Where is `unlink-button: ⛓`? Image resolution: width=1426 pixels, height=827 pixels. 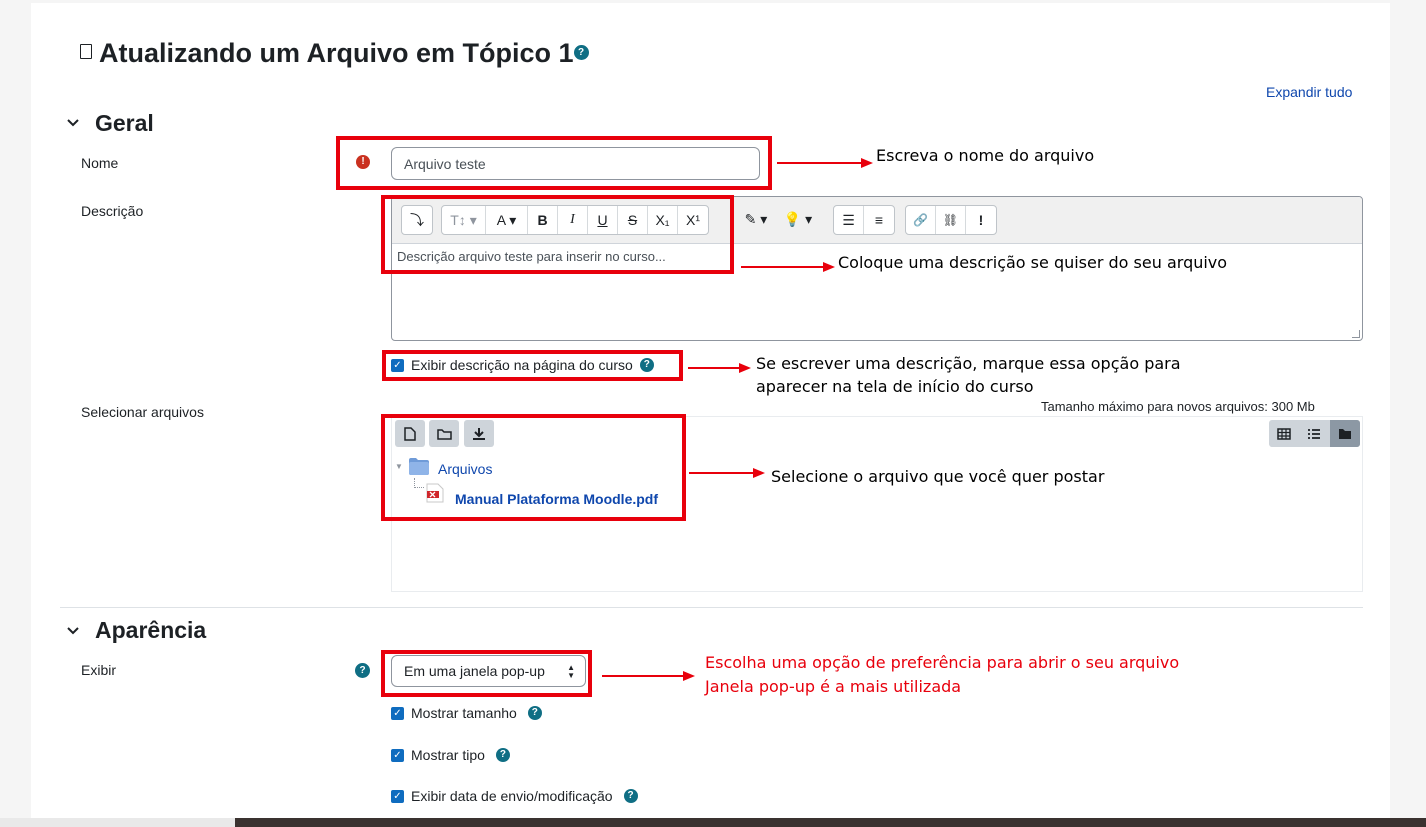
unlink-button: ⛓ is located at coordinates (951, 220).